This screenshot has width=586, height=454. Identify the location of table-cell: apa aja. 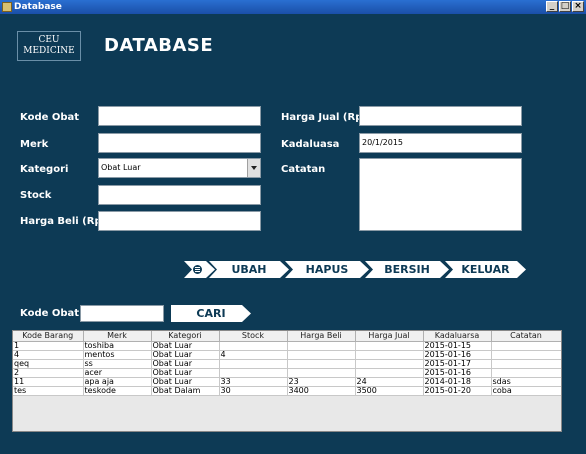
(117, 382).